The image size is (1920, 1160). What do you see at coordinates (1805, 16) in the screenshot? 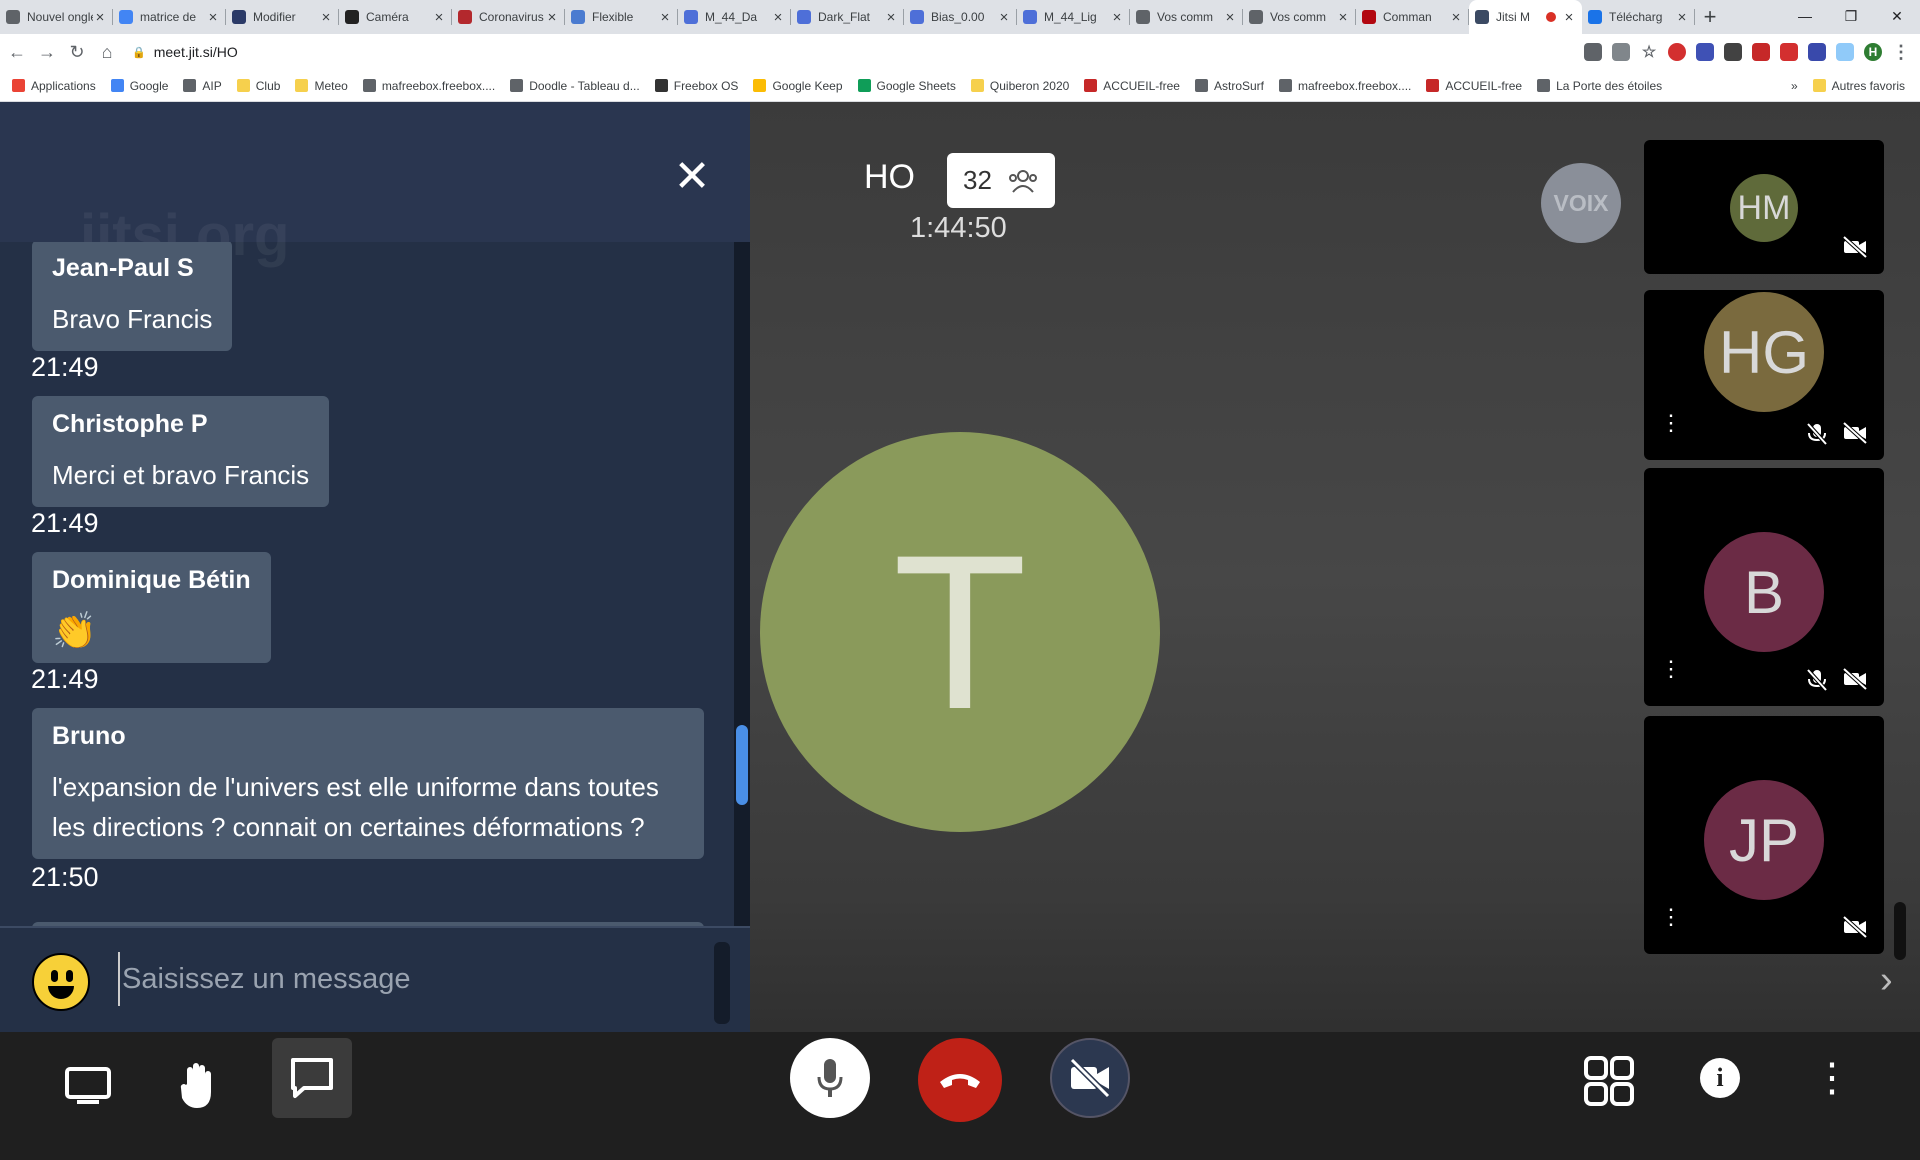
I see `minimize-icon: —` at bounding box center [1805, 16].